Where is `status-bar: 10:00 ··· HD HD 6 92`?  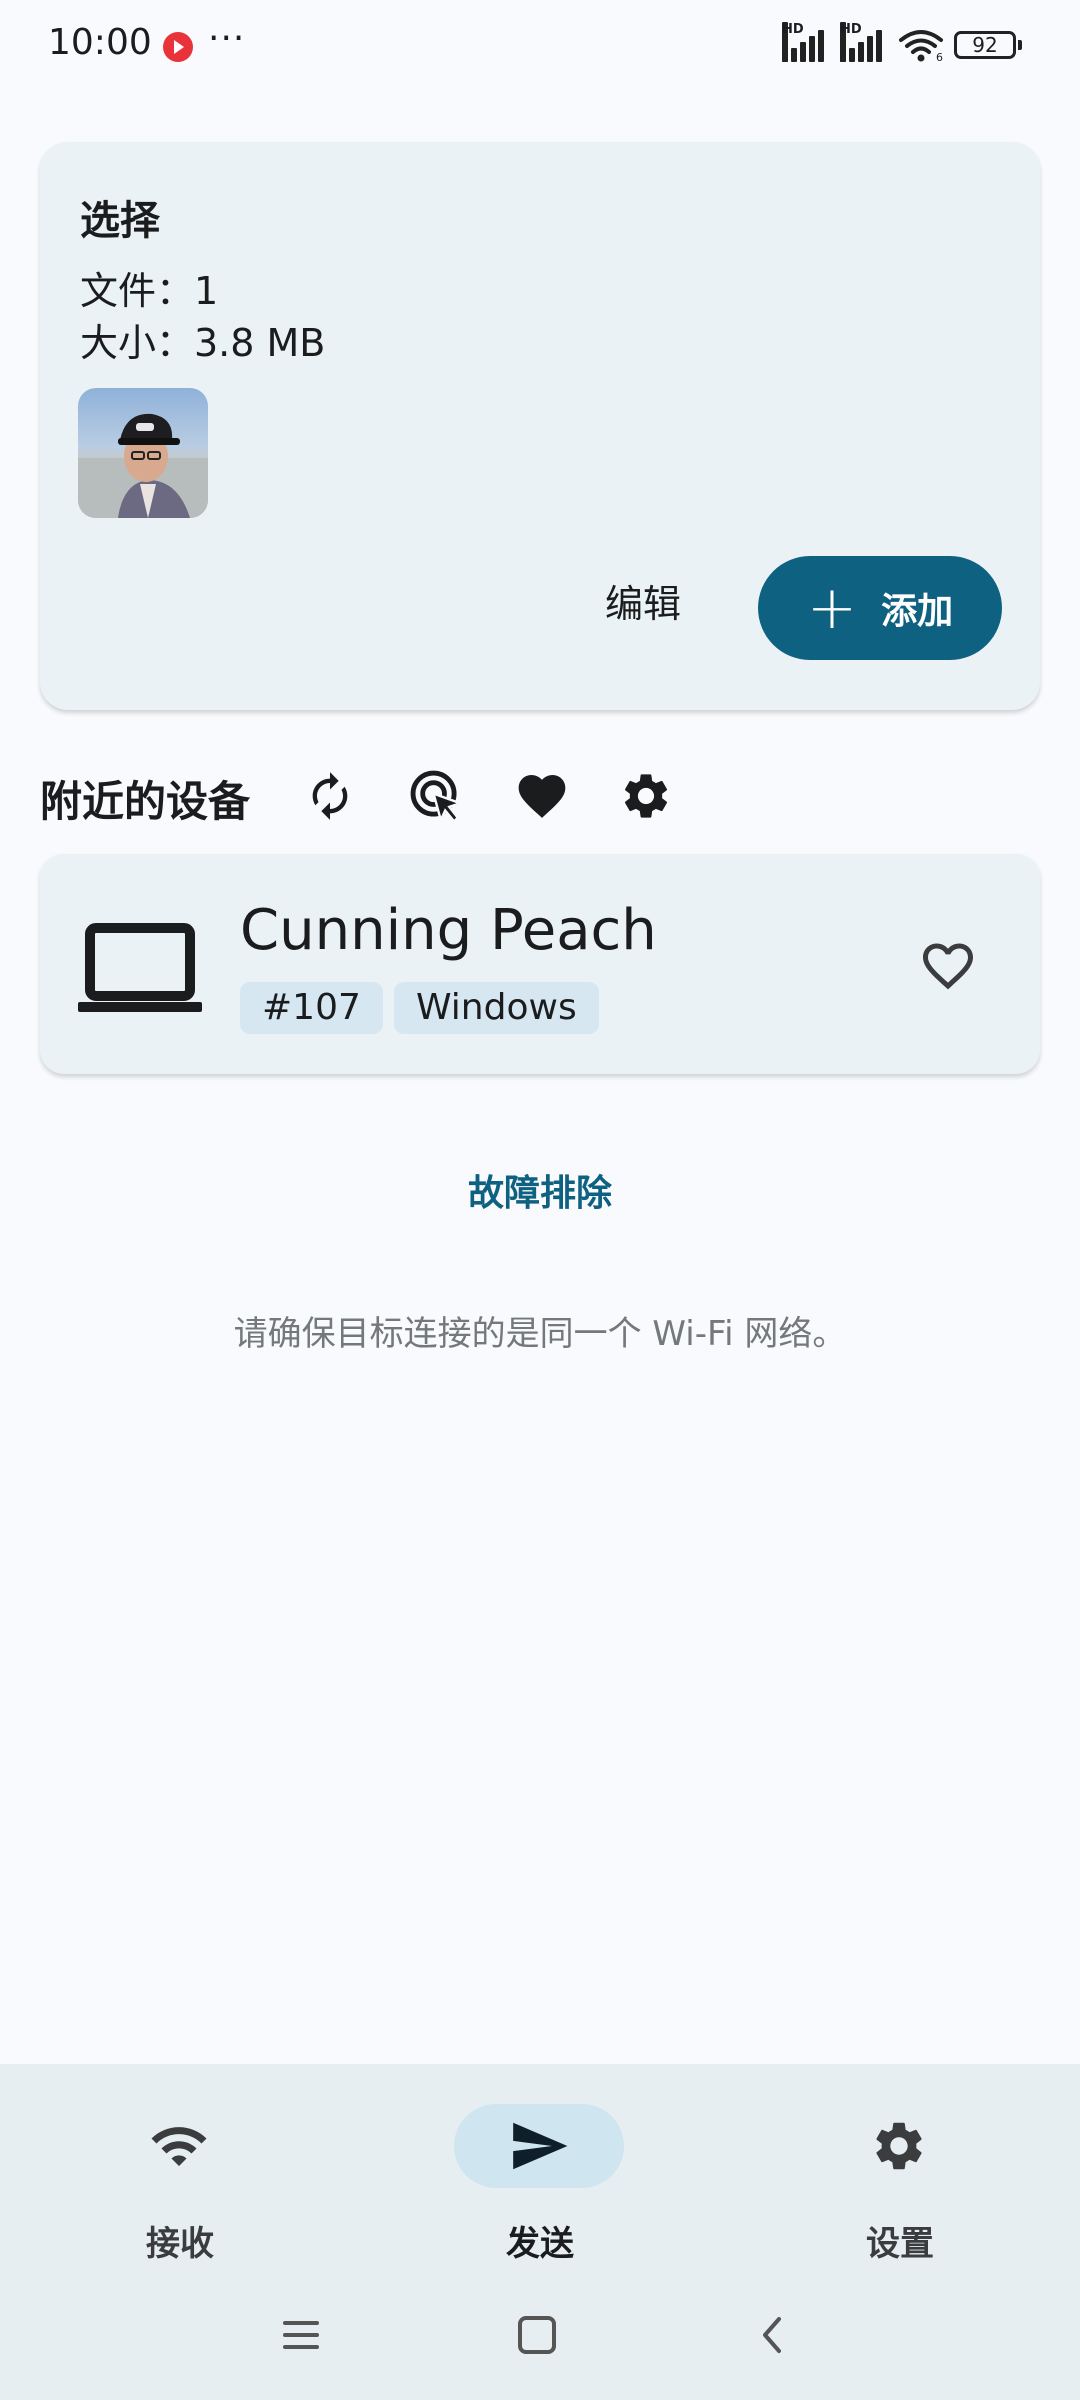
status-bar: 10:00 ··· HD HD 6 92 is located at coordinates (540, 46).